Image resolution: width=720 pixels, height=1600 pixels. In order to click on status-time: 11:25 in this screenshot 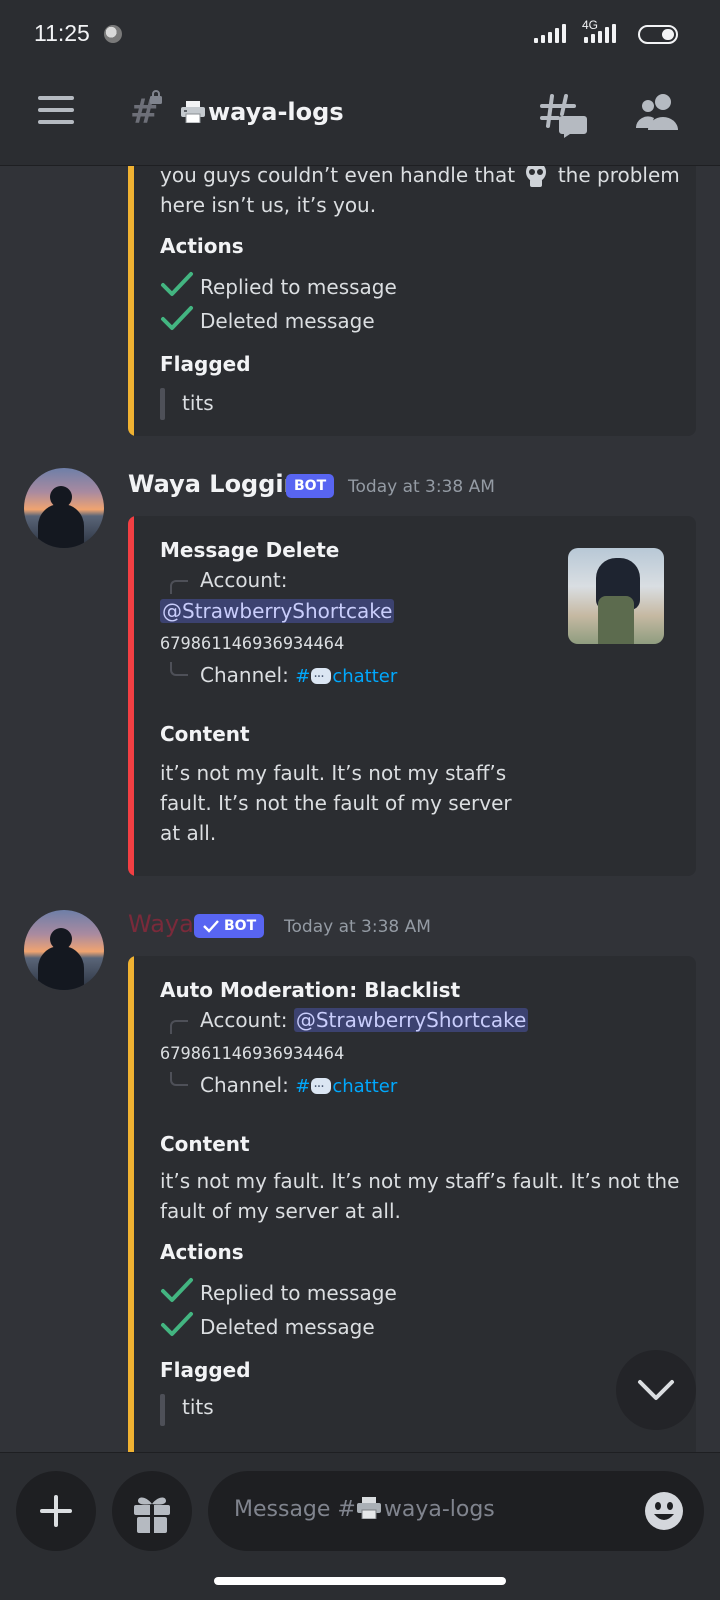, I will do `click(62, 33)`.